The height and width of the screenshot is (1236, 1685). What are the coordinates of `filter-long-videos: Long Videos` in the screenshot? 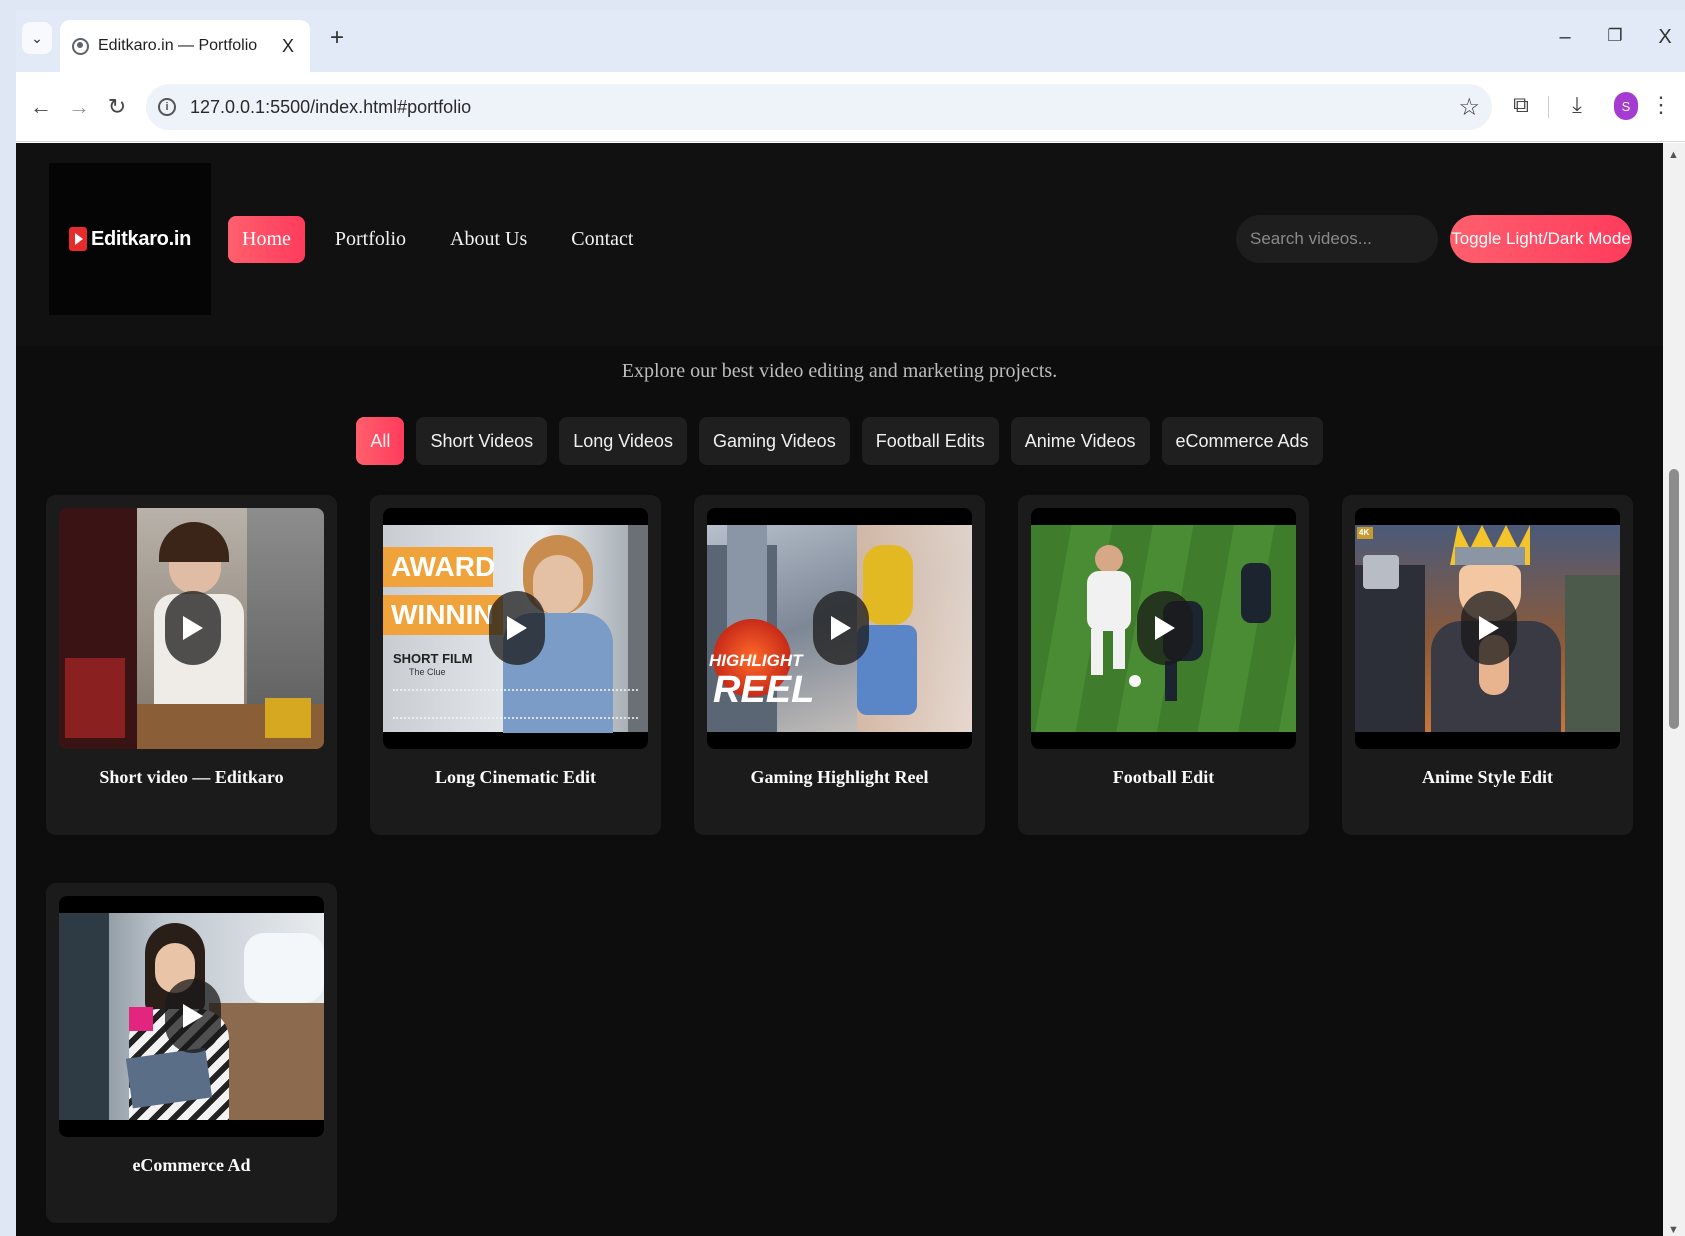 It's located at (623, 441).